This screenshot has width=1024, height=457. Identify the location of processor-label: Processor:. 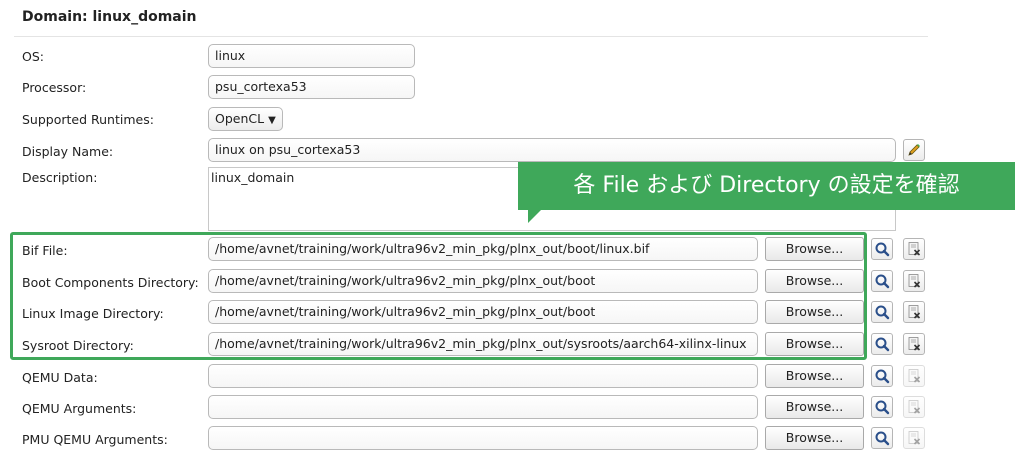
(54, 87).